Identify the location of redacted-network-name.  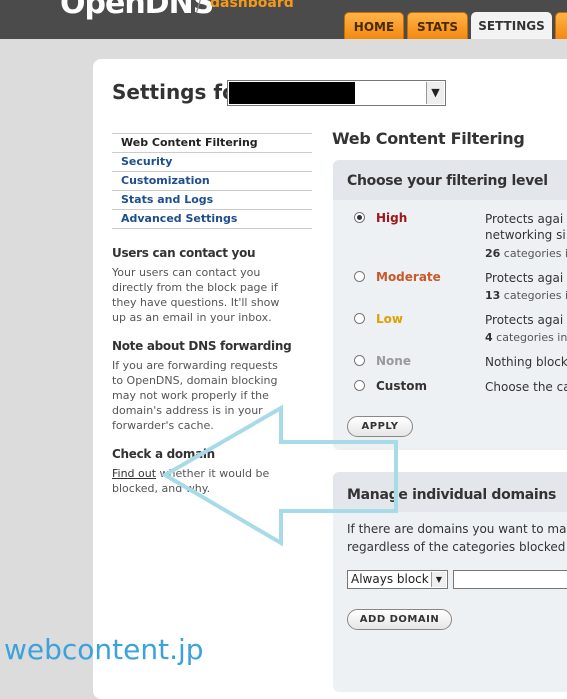
(292, 93).